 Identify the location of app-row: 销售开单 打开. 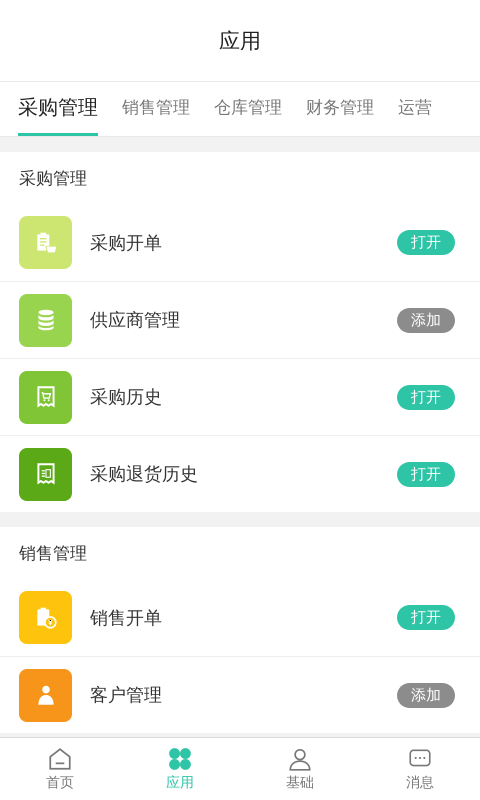
(240, 617).